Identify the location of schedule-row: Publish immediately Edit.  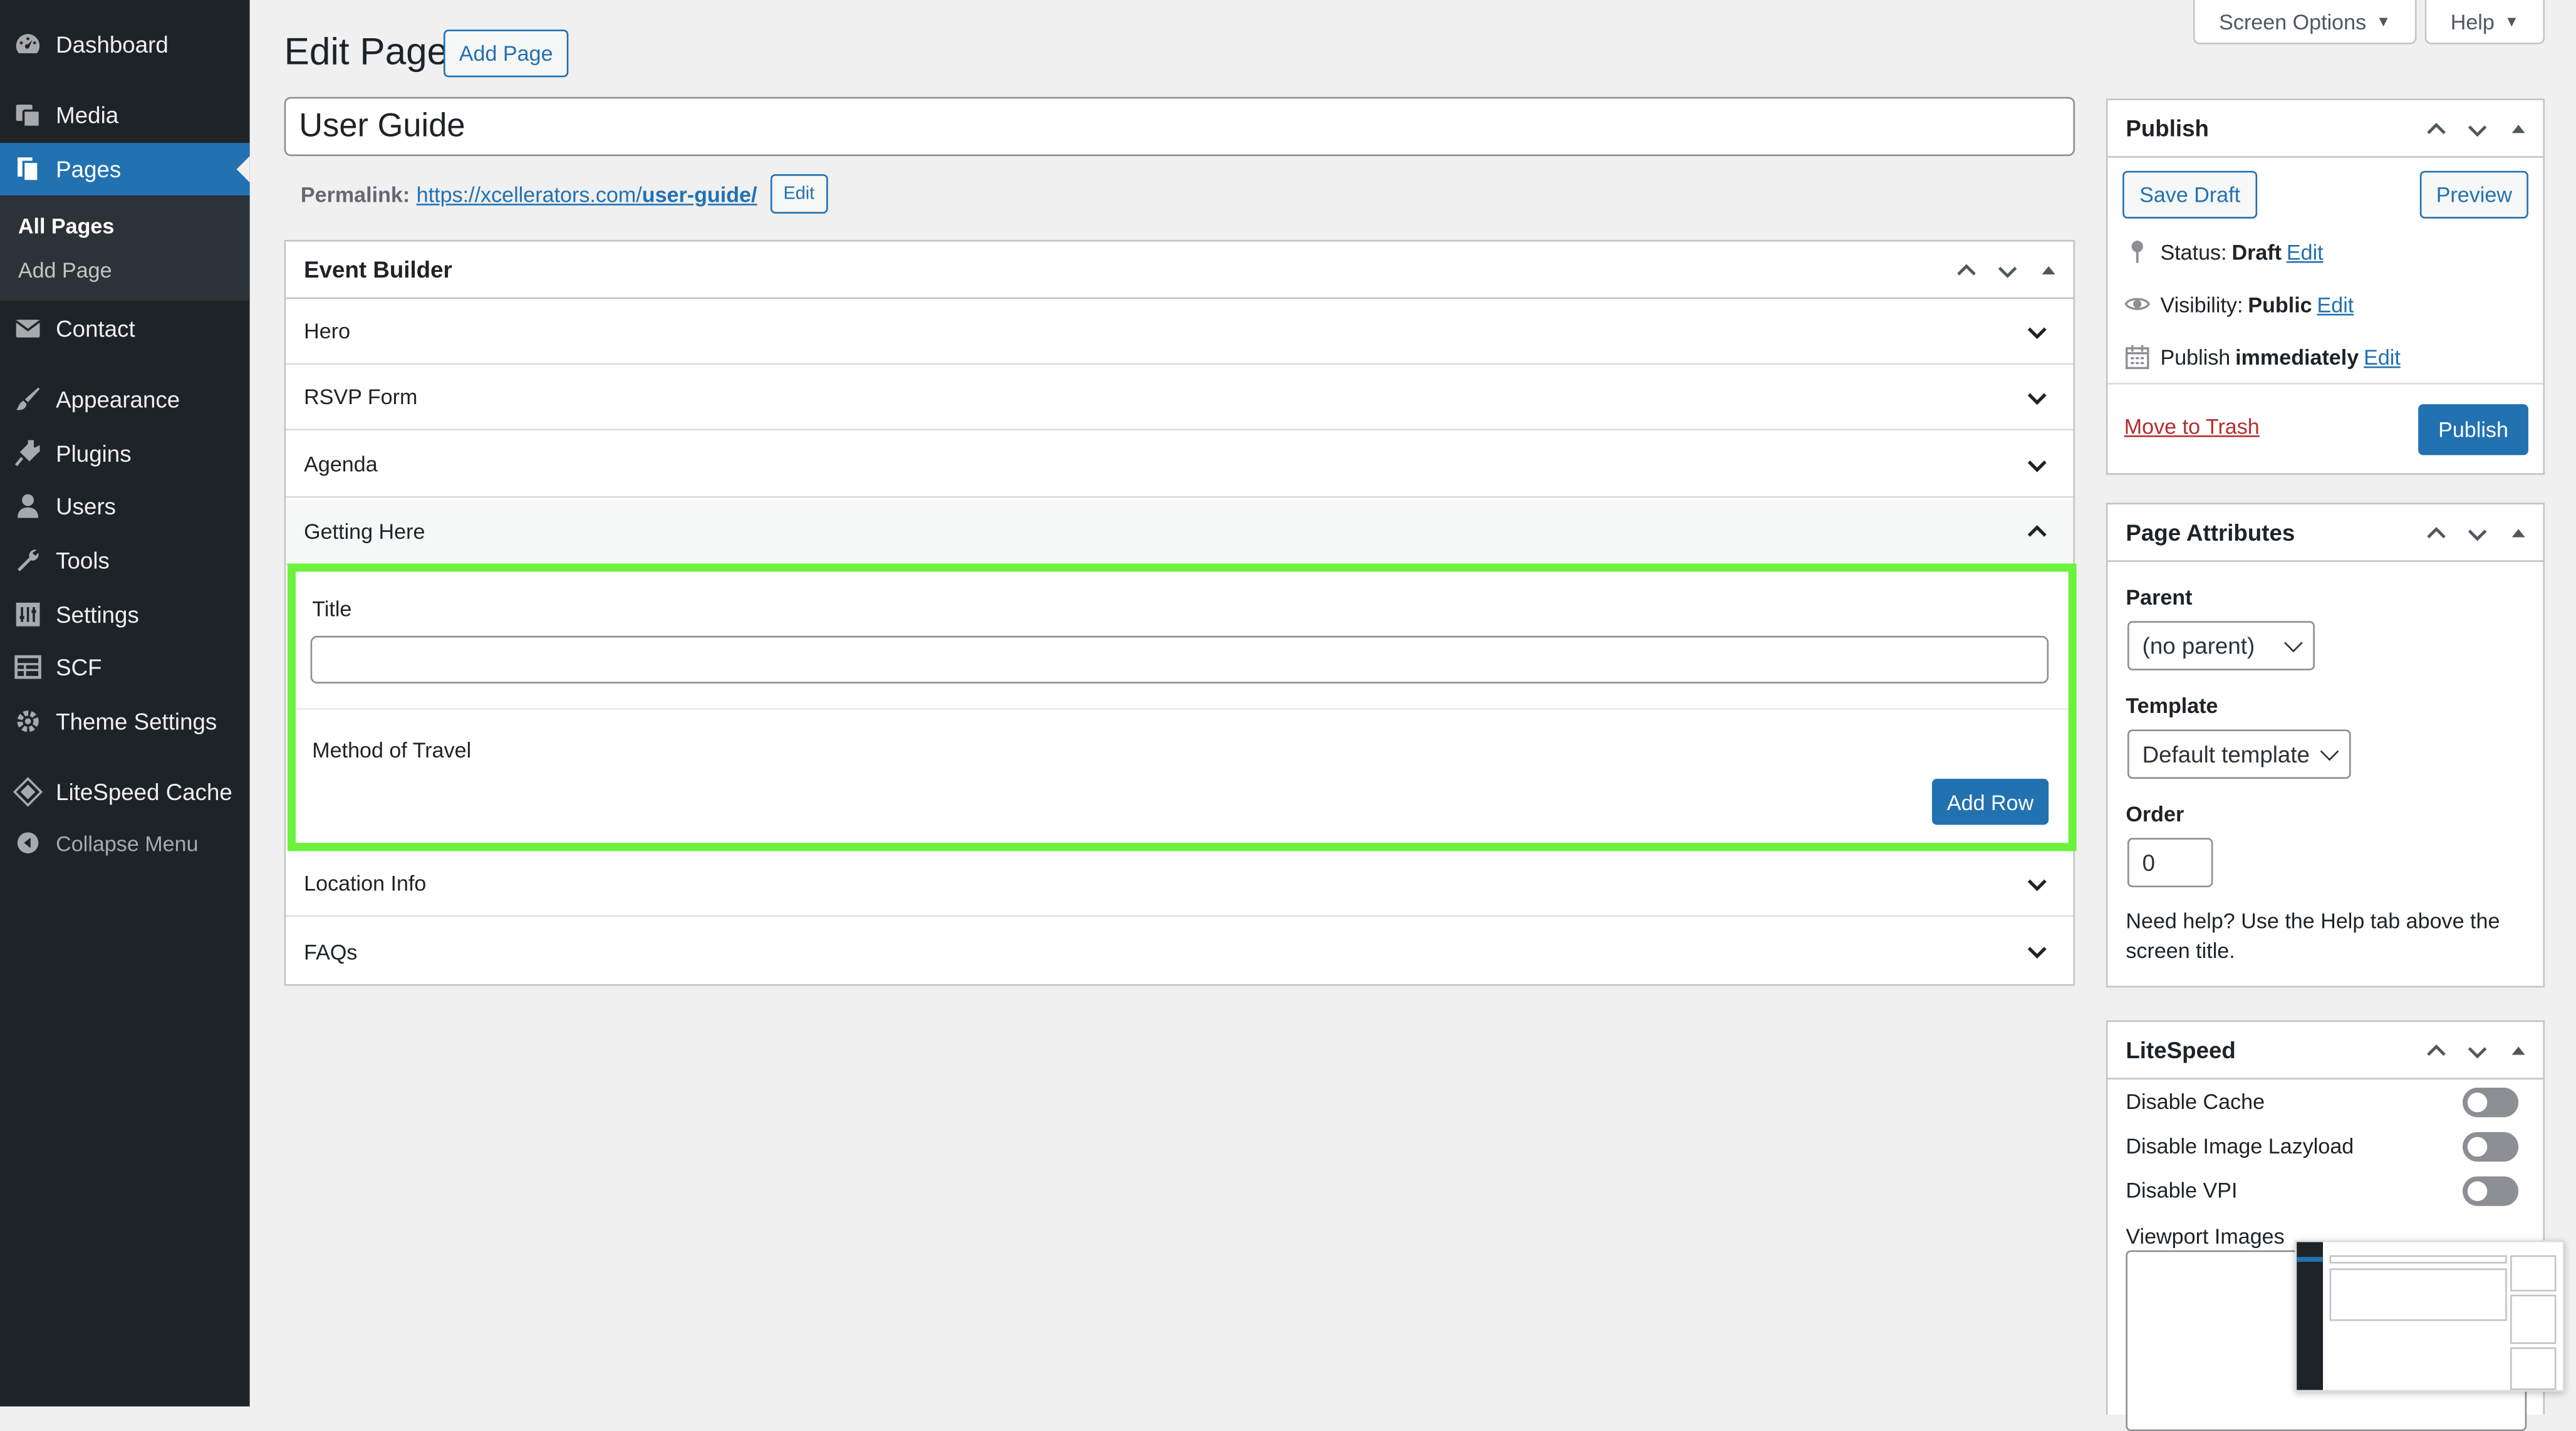
(2262, 356).